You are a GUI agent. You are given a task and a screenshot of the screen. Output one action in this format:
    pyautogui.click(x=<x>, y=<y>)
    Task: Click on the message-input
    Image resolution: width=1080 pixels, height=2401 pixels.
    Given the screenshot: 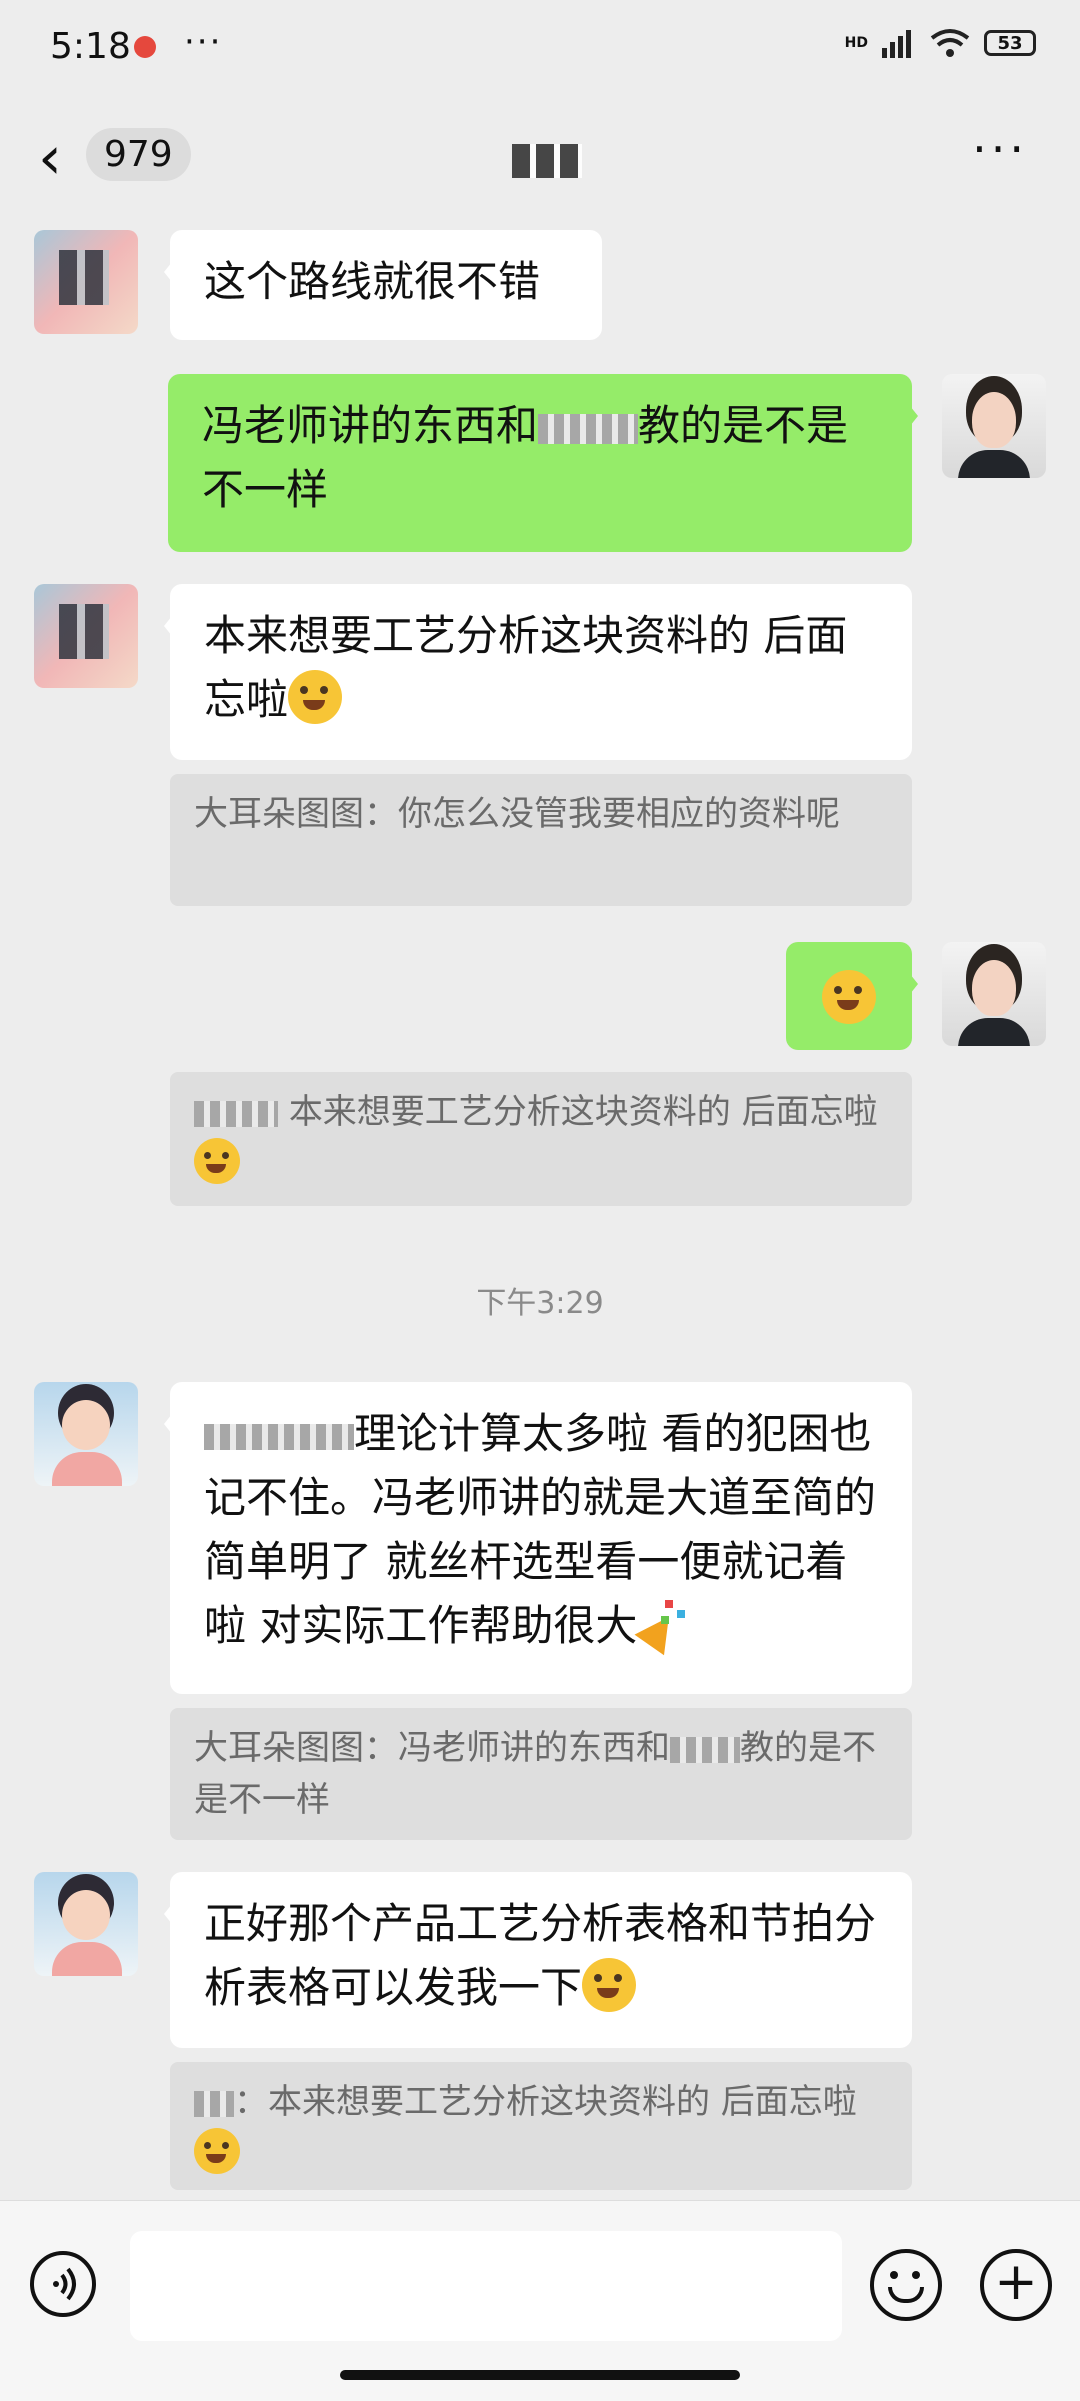 What is the action you would take?
    pyautogui.click(x=486, y=2286)
    